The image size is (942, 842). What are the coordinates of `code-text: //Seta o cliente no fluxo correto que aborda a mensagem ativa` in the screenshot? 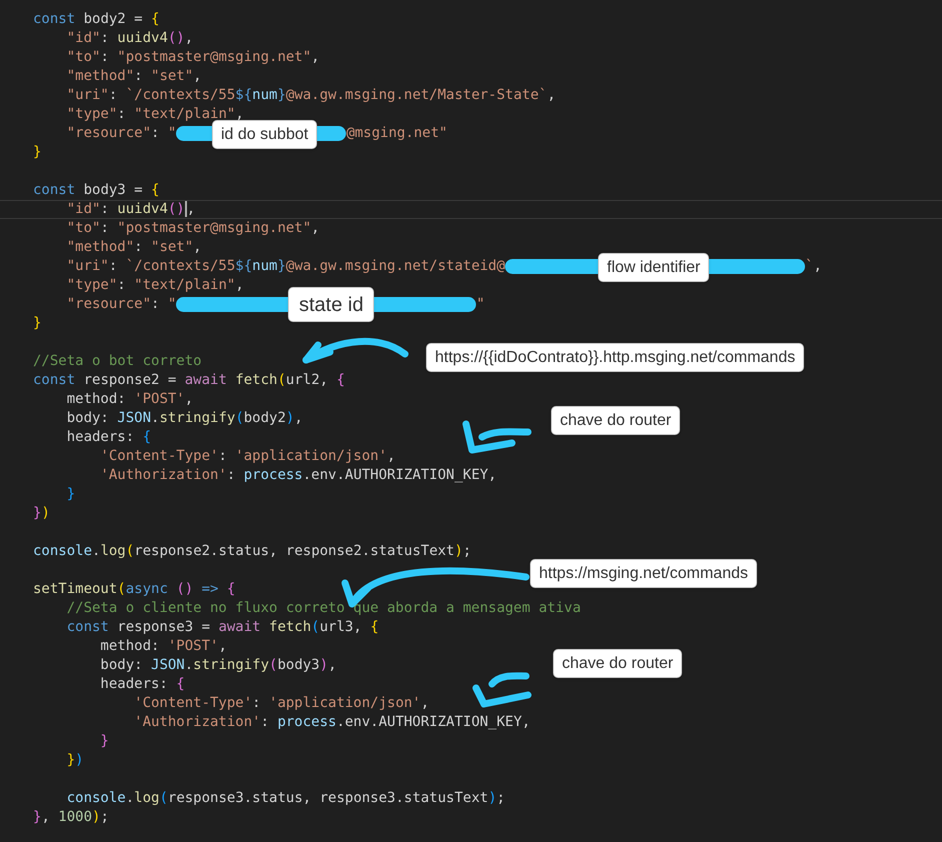 It's located at (323, 608).